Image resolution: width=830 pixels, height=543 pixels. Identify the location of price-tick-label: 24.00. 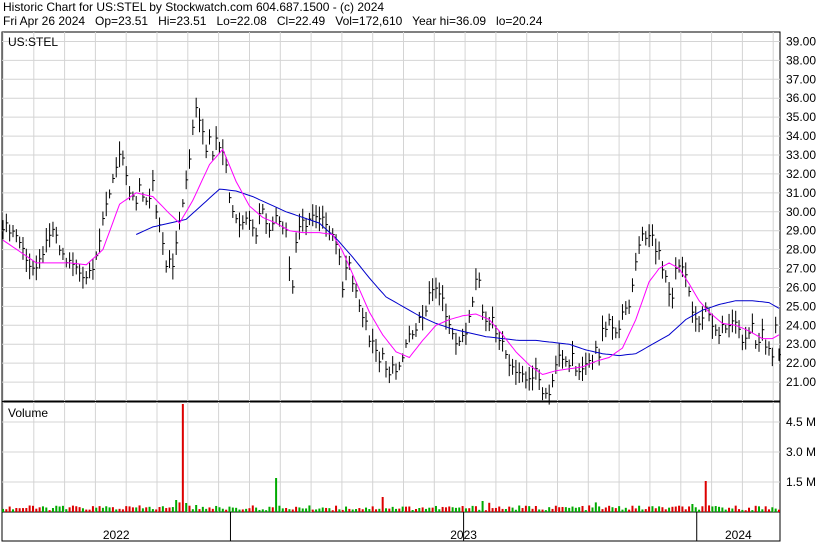
(801, 325).